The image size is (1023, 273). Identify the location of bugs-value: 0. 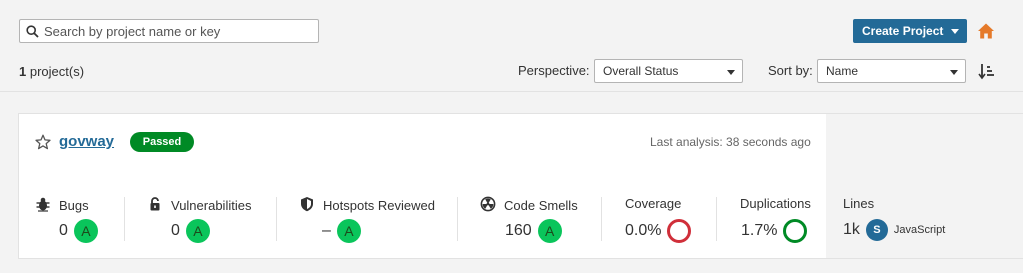
(63, 230).